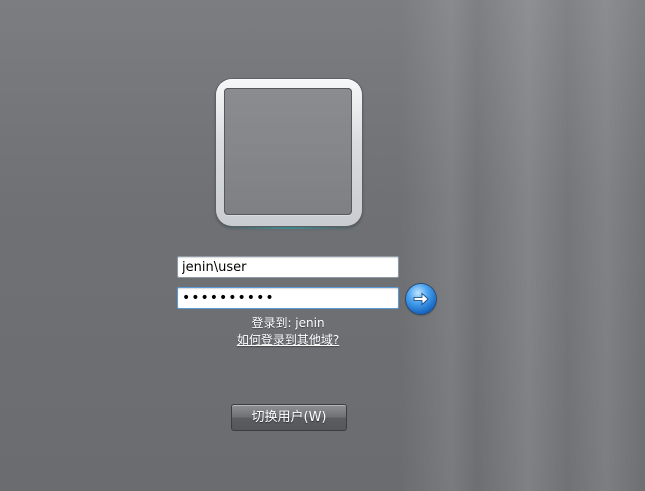 The width and height of the screenshot is (645, 491). What do you see at coordinates (288, 298) in the screenshot?
I see `password-field: ••••••••••` at bounding box center [288, 298].